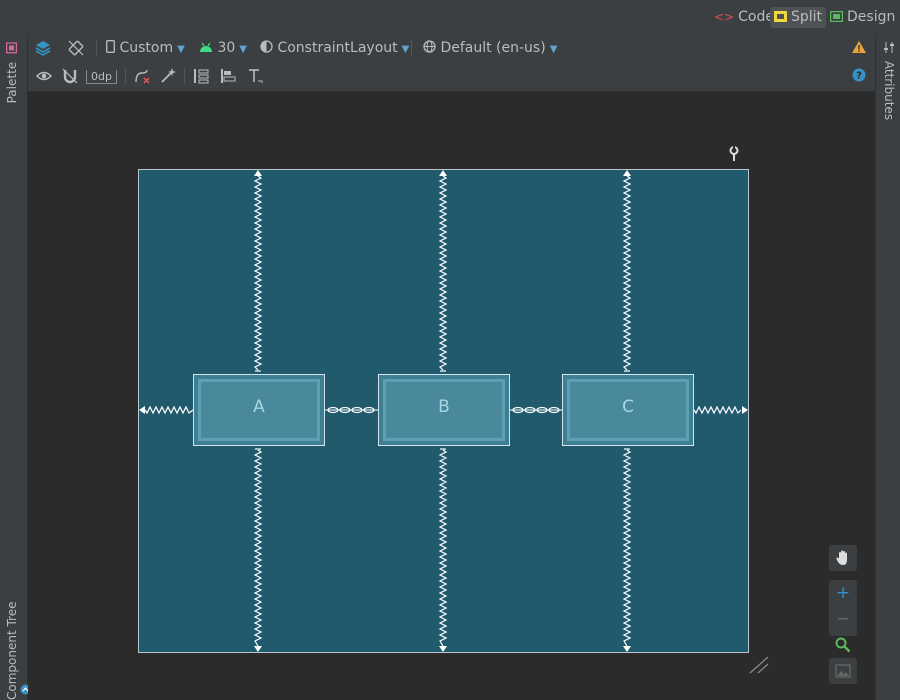 The height and width of the screenshot is (700, 900). Describe the element at coordinates (843, 593) in the screenshot. I see `zoom-in-icon: +` at that location.